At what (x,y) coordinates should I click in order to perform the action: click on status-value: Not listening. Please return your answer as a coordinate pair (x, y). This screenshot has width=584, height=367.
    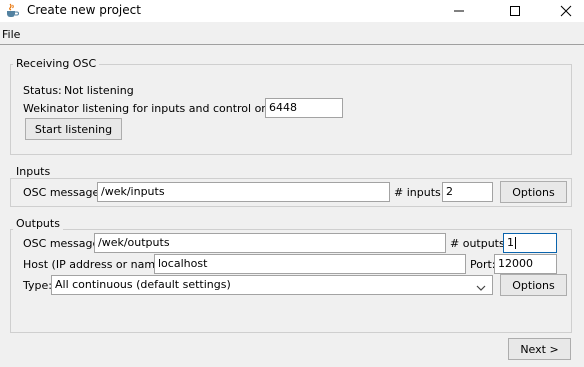
    Looking at the image, I should click on (99, 90).